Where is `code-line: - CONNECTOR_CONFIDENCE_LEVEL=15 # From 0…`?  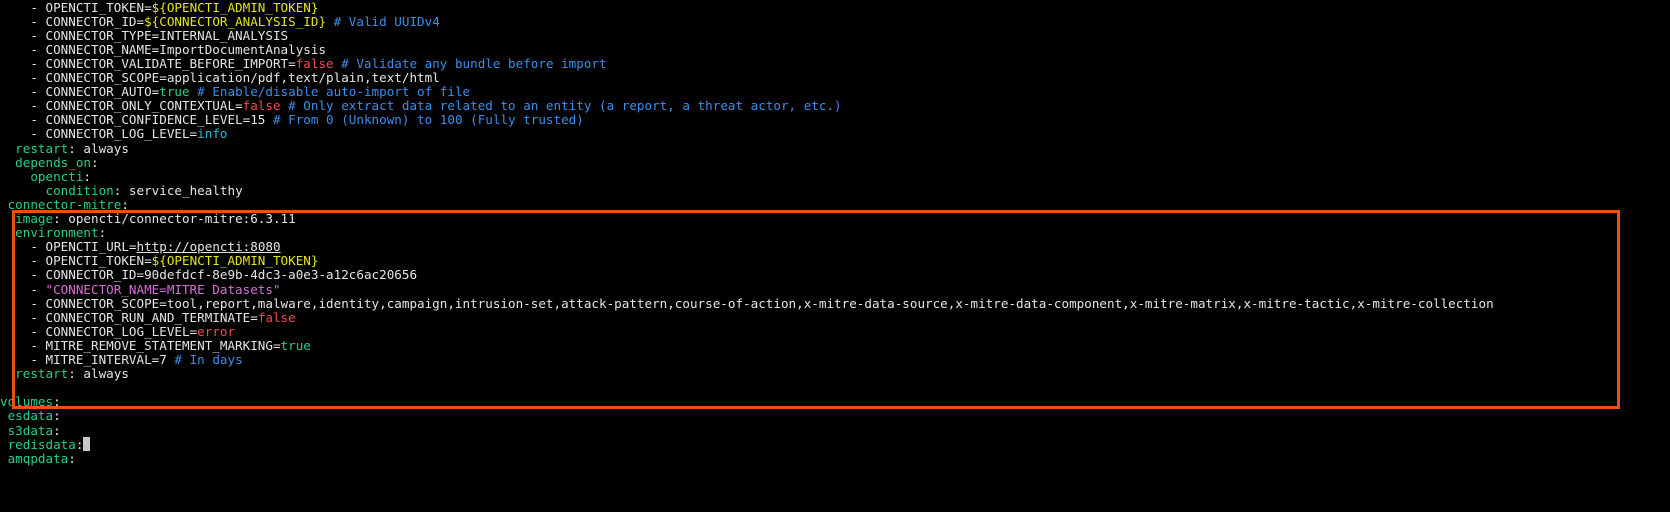
code-line: - CONNECTOR_CONFIDENCE_LEVEL=15 # From 0… is located at coordinates (292, 119).